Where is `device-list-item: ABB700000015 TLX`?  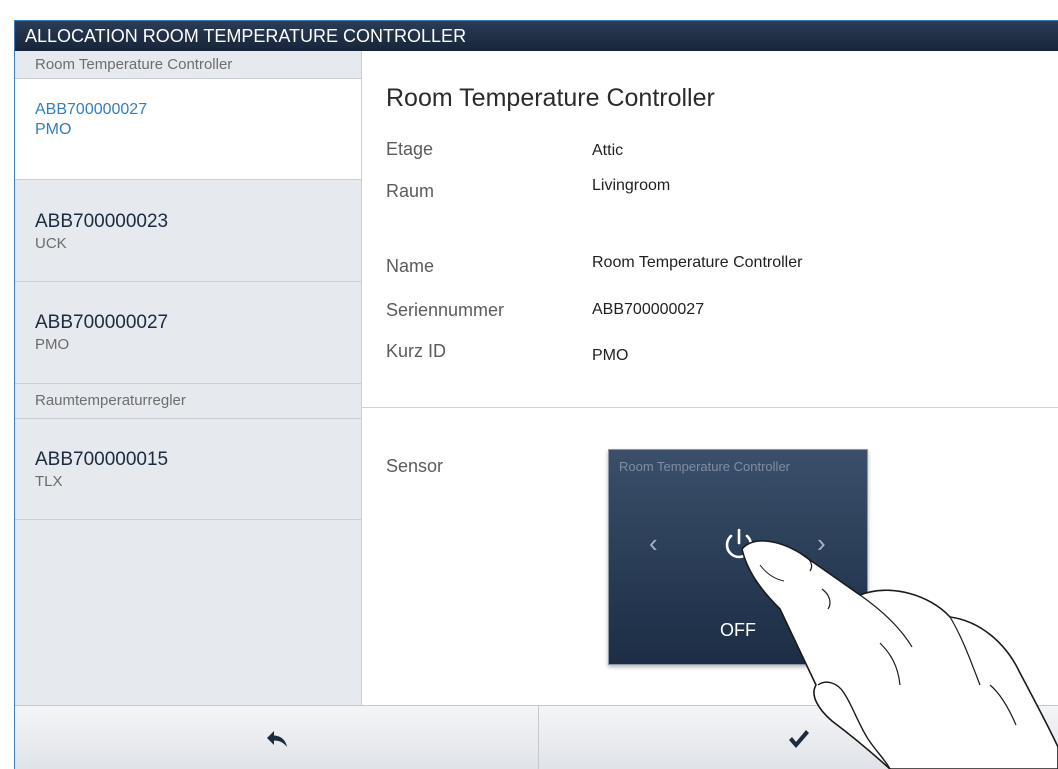 device-list-item: ABB700000015 TLX is located at coordinates (188, 469).